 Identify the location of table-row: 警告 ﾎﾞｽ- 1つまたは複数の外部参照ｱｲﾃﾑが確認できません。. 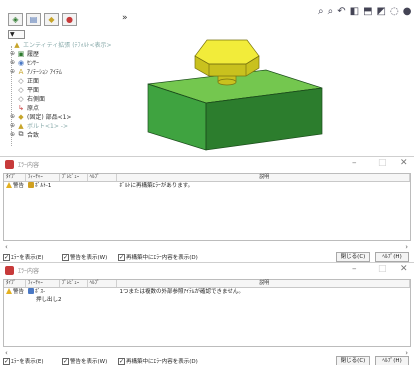
(207, 292).